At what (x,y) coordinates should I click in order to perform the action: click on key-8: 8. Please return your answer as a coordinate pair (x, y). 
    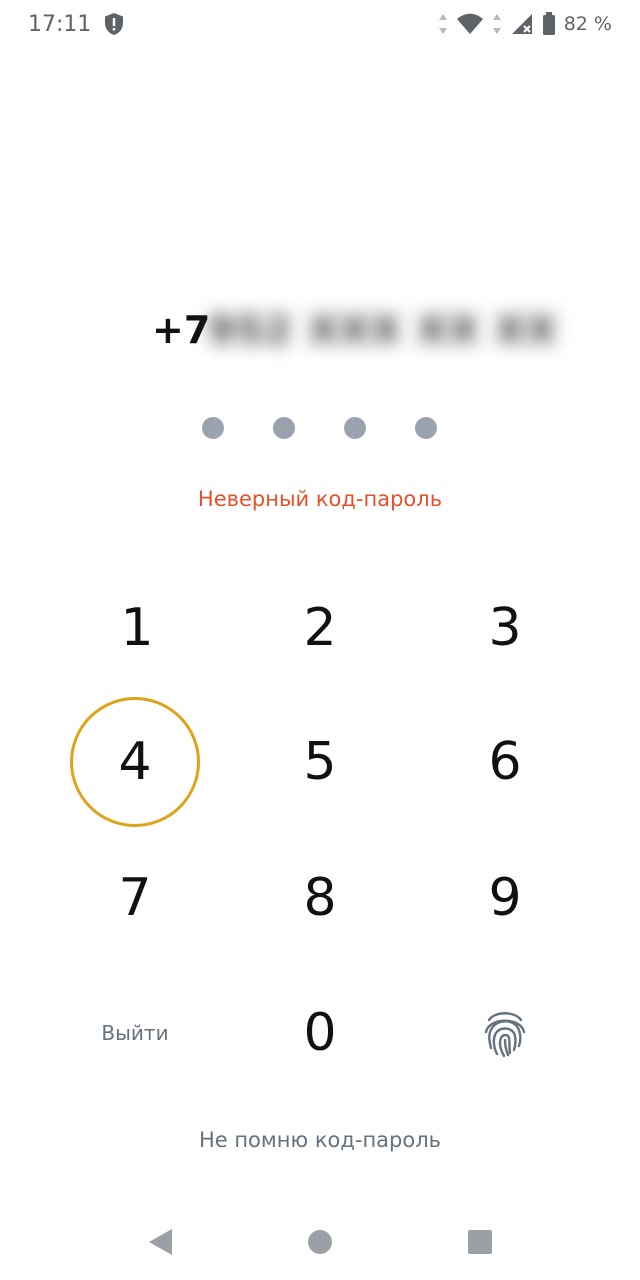
    Looking at the image, I should click on (320, 898).